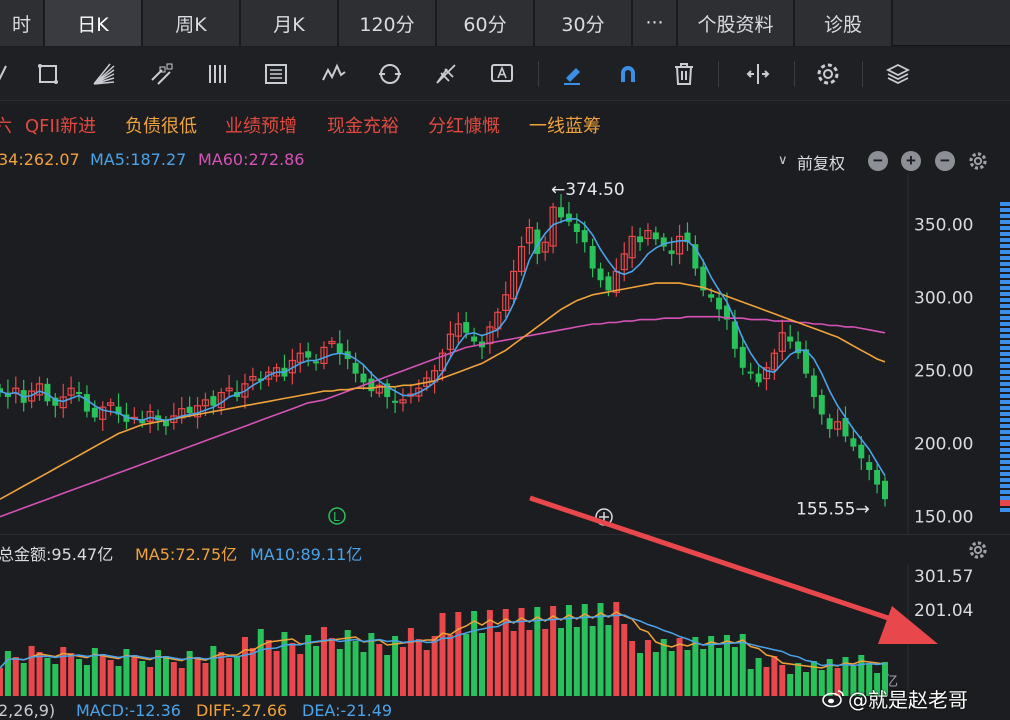 This screenshot has width=1010, height=720. Describe the element at coordinates (464, 125) in the screenshot. I see `stock-tag: 分红慷慨` at that location.